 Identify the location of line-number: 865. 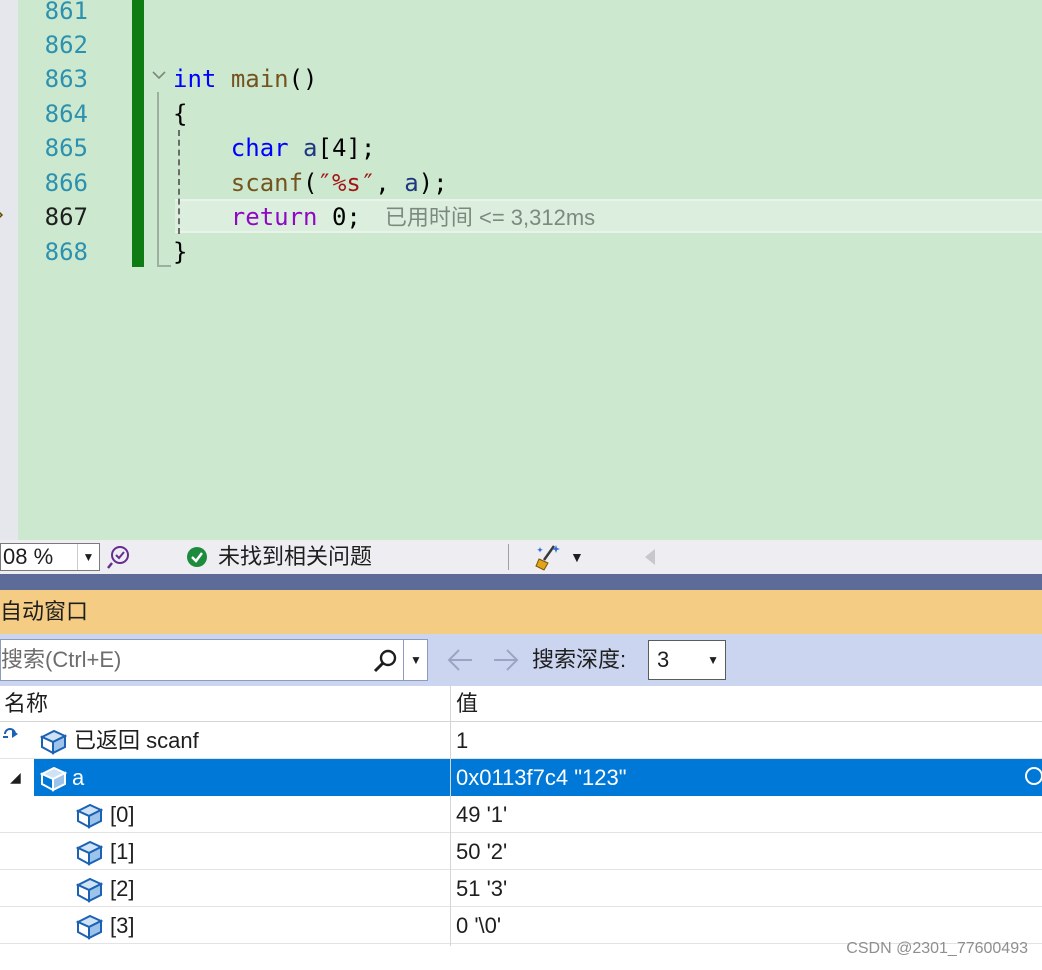
(66, 148).